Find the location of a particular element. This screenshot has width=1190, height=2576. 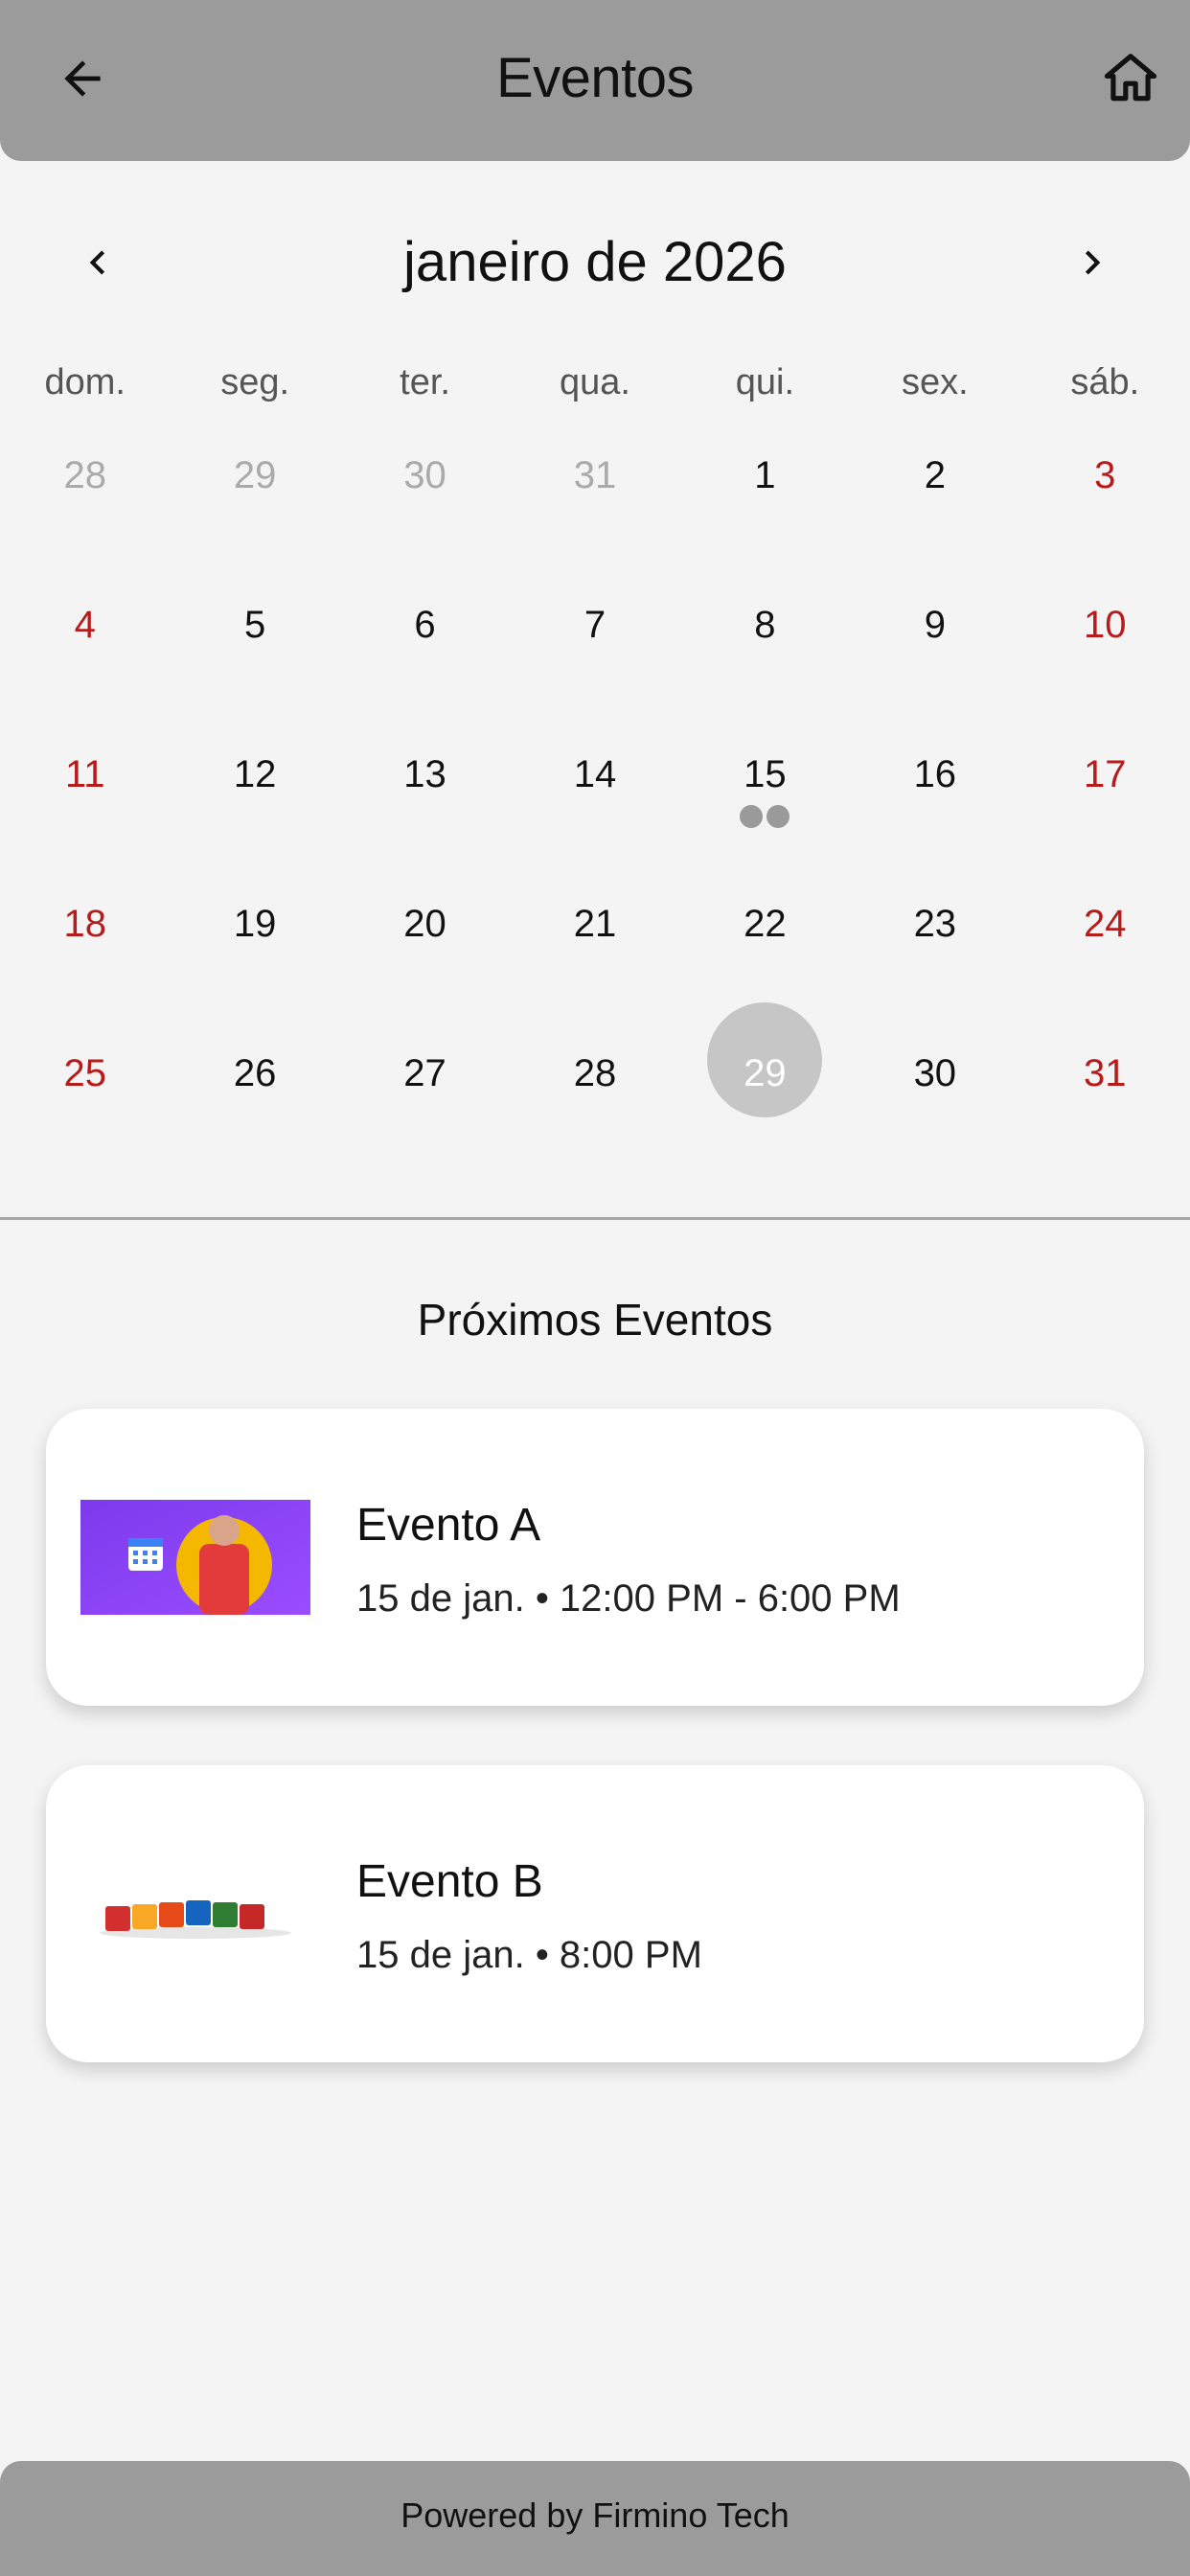

calendar-day-with-events: 15 is located at coordinates (765, 805).